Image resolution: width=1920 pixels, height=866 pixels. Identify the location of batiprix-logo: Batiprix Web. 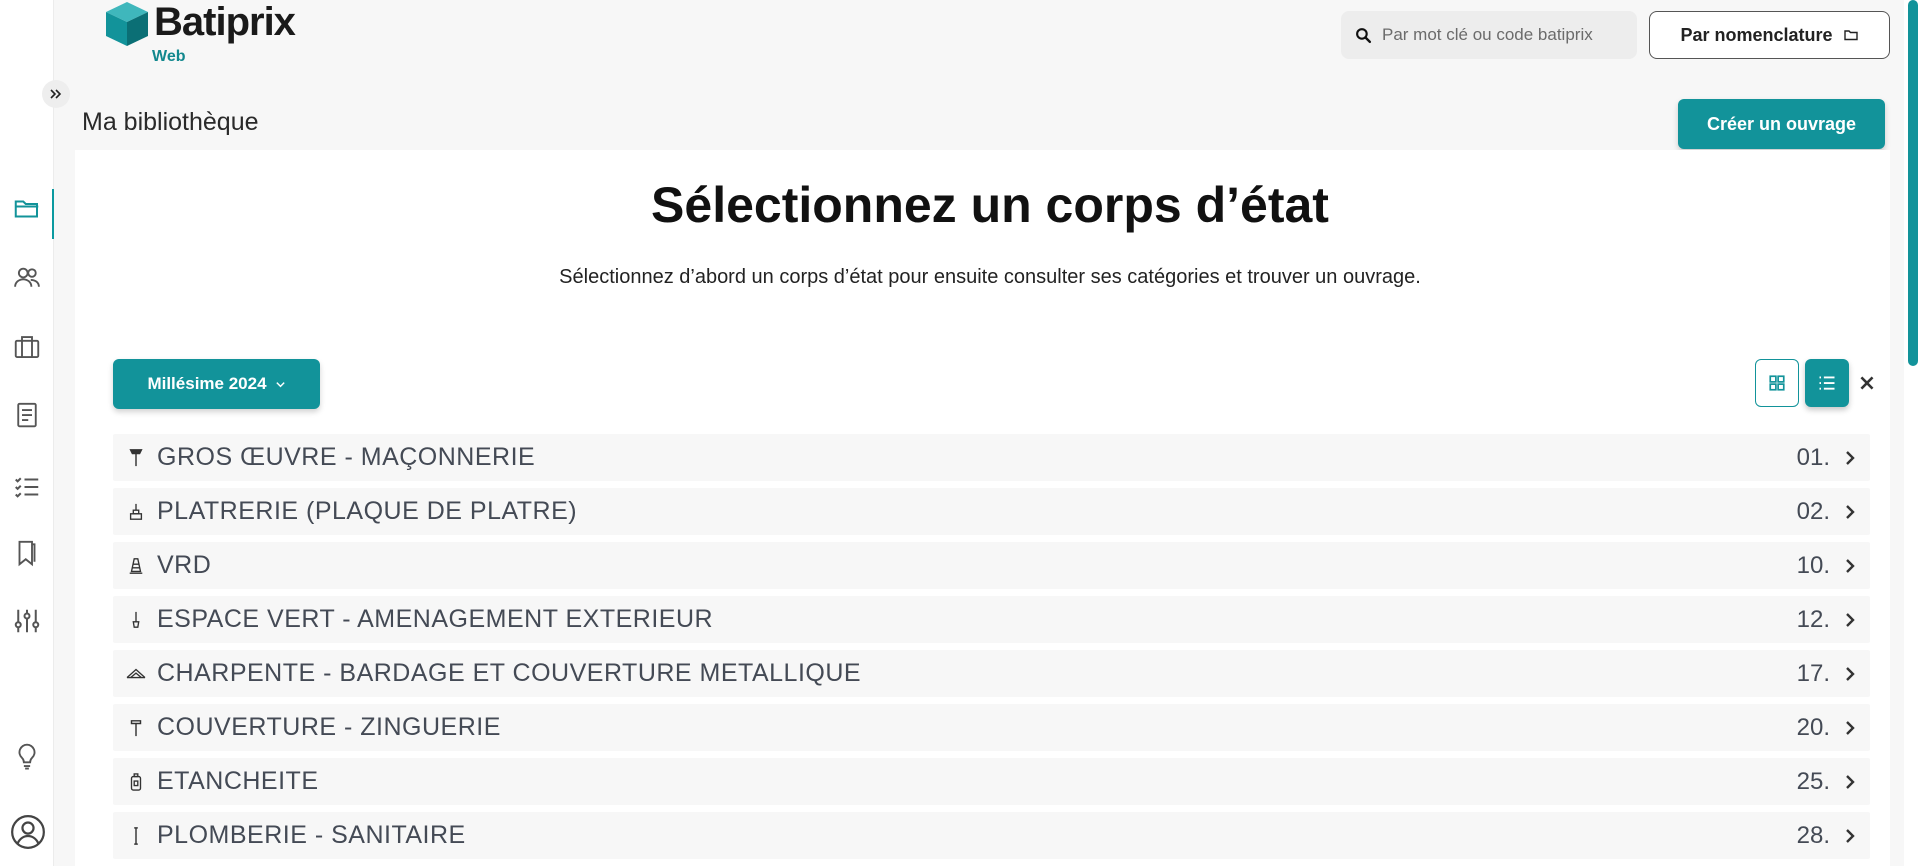
(204, 34).